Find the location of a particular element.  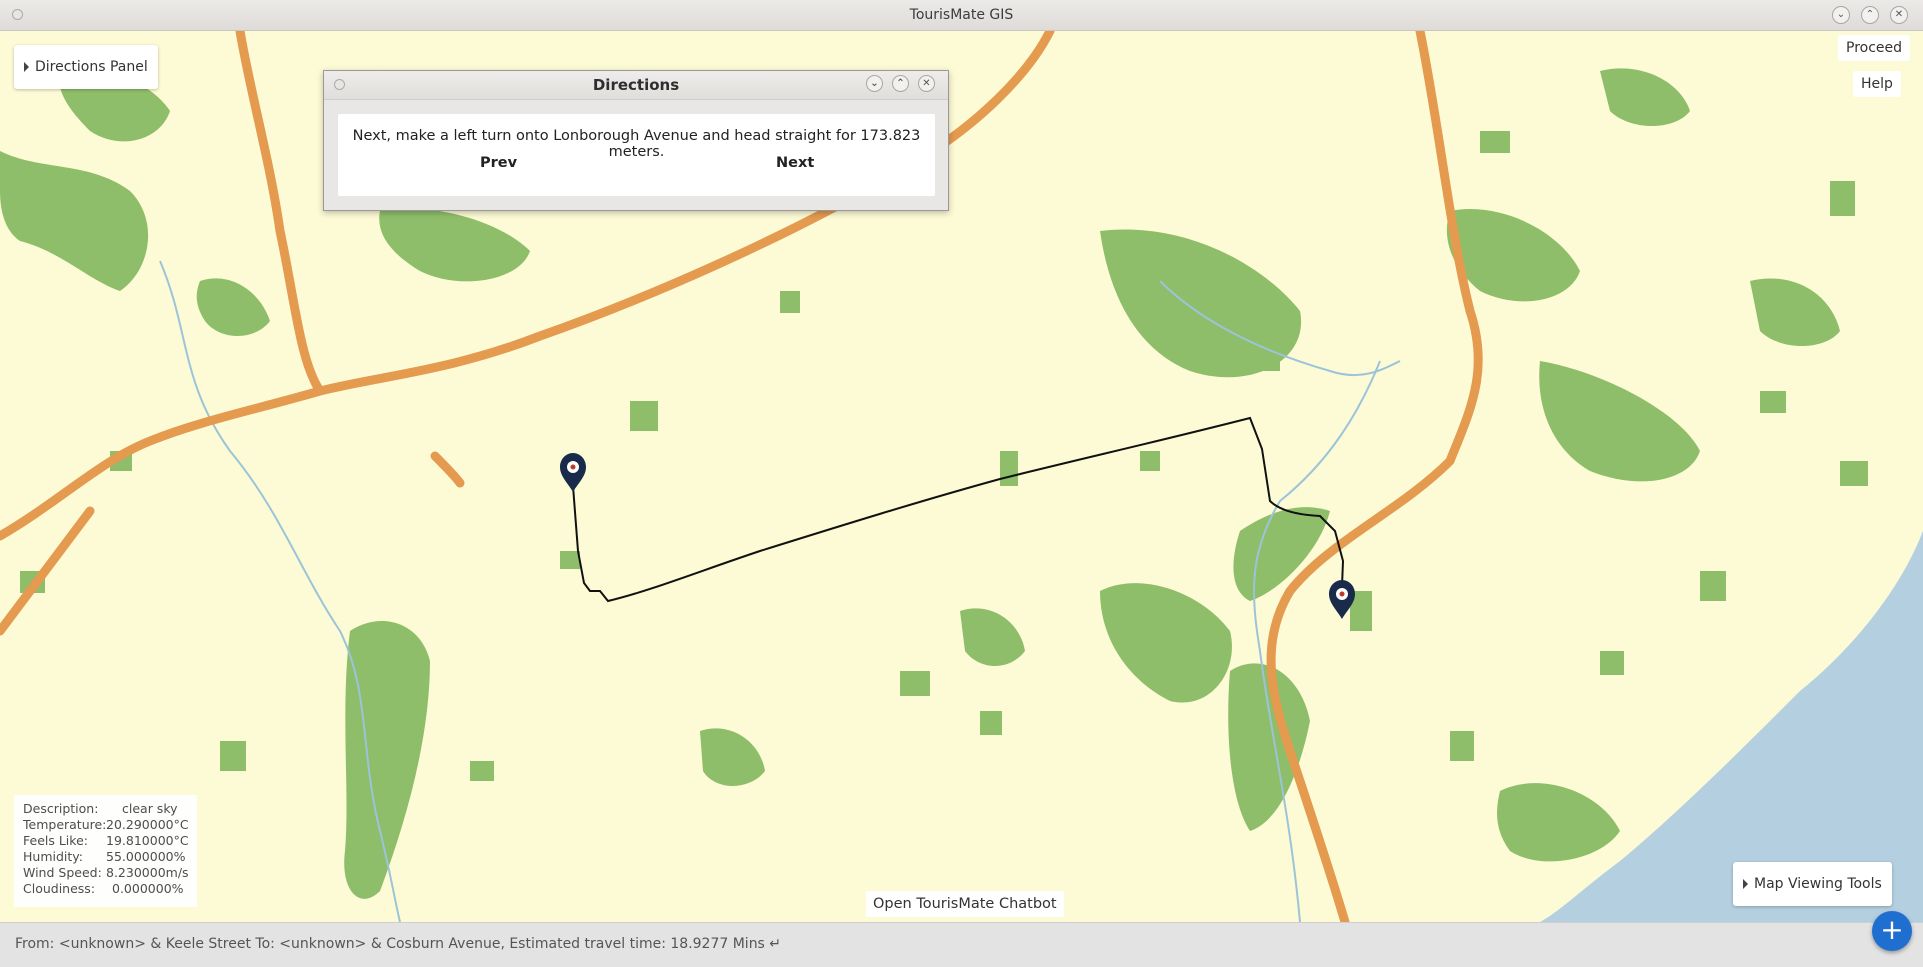

window-title-bar: TourisMate GIS ⌄ ⌃ ✕ is located at coordinates (961, 15).